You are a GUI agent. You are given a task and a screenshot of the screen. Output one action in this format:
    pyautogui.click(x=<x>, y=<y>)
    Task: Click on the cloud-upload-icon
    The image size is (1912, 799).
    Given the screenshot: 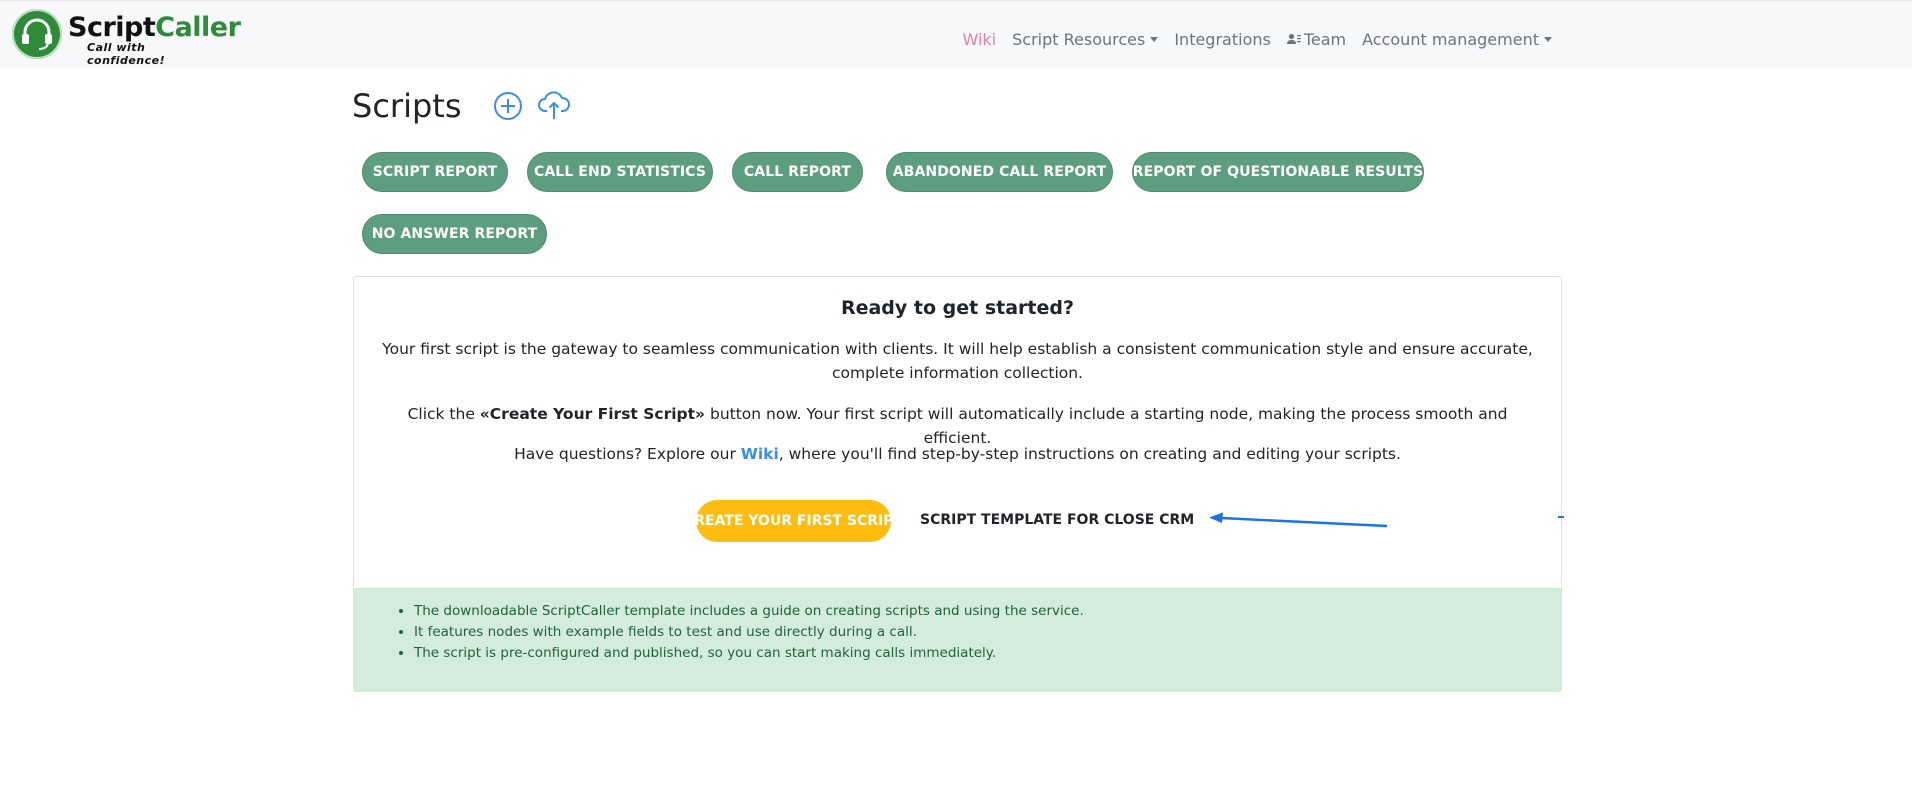 What is the action you would take?
    pyautogui.click(x=554, y=105)
    